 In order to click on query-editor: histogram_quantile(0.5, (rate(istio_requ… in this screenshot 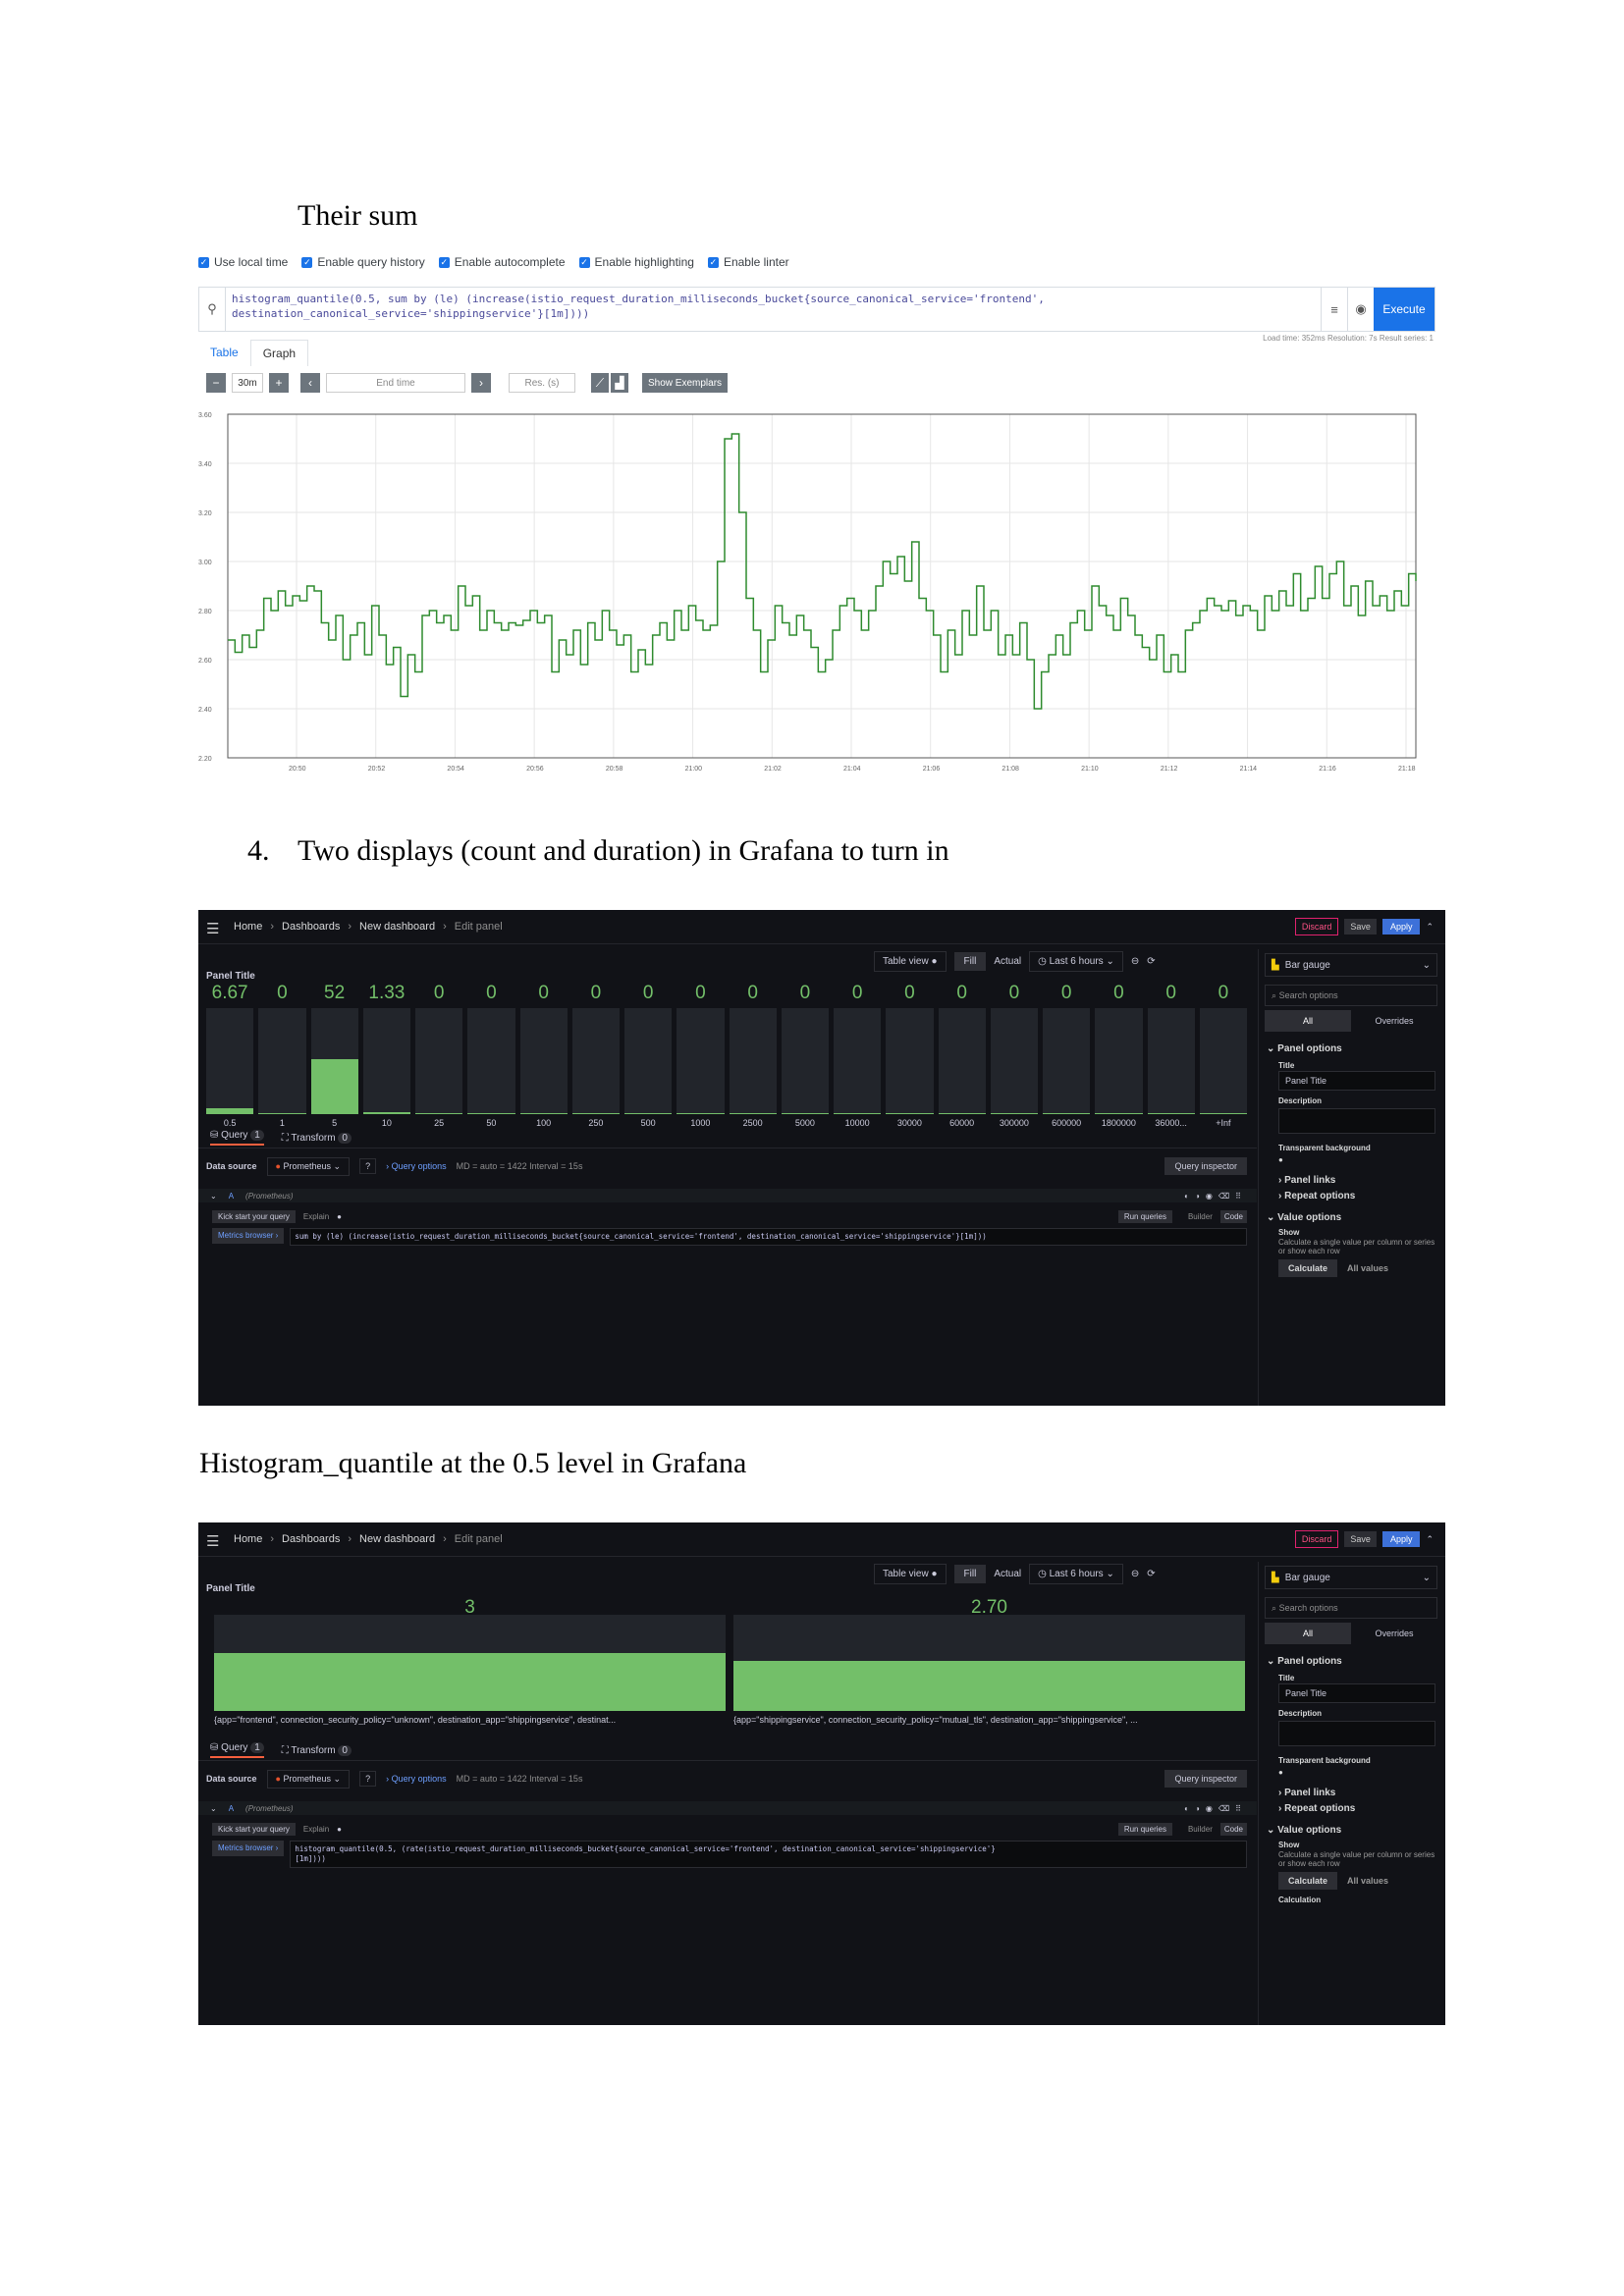, I will do `click(768, 1855)`.